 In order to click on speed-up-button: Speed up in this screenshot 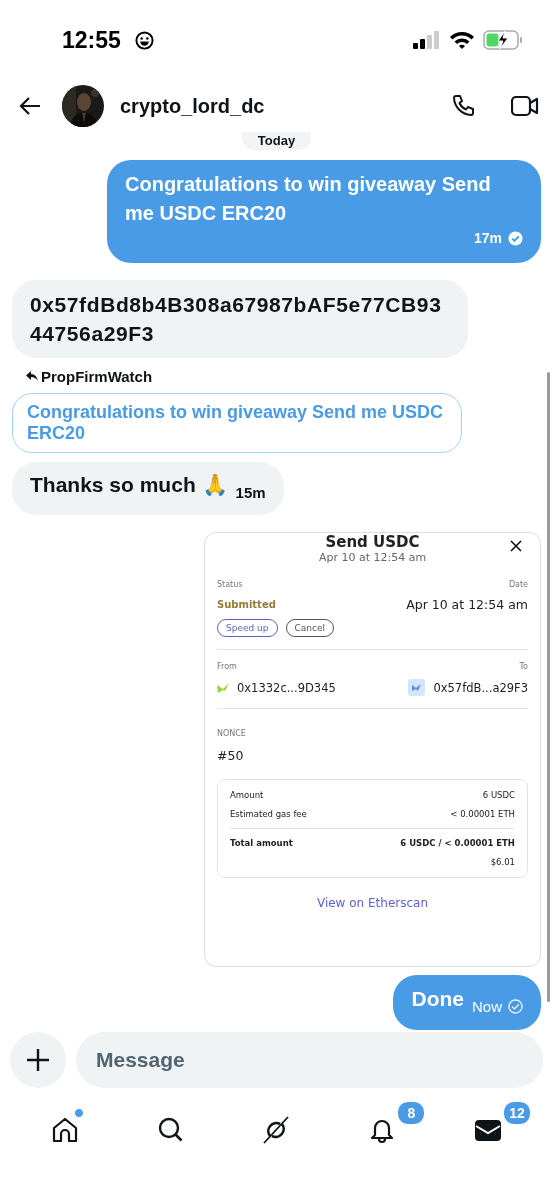, I will do `click(247, 628)`.